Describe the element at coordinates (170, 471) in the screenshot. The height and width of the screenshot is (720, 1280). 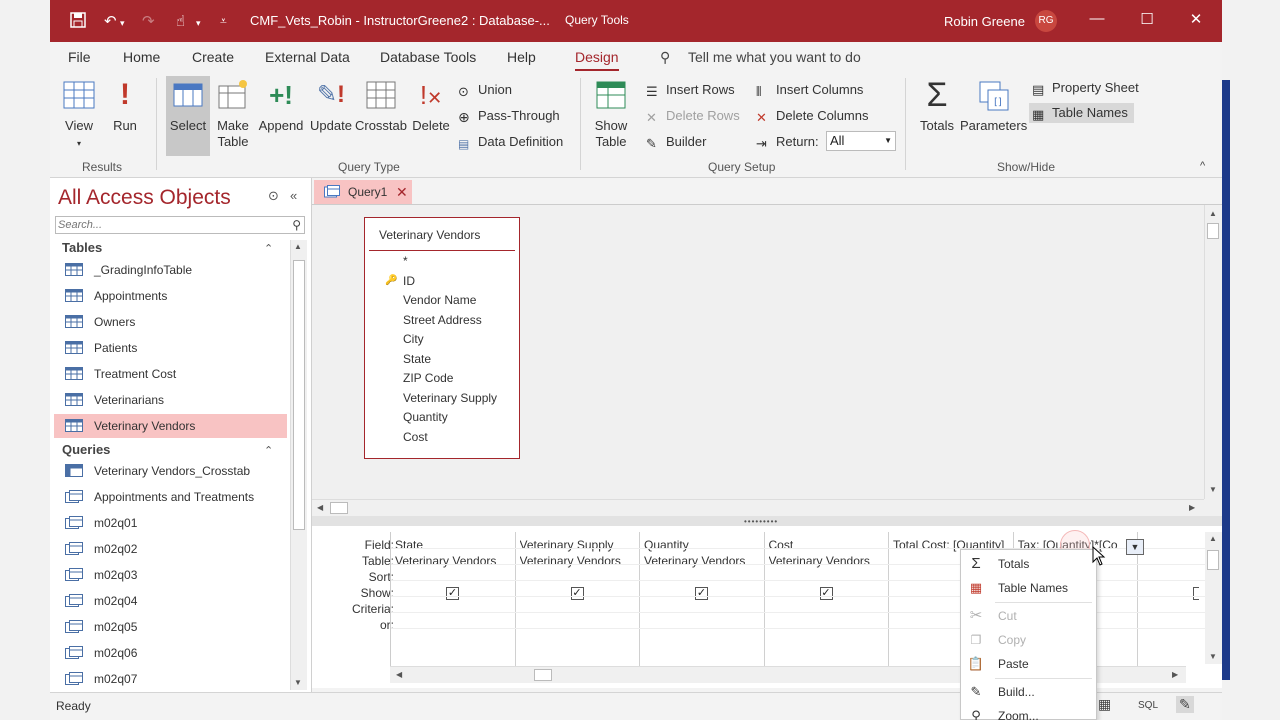
I see `nav-query-item: Veterinary Vendors_Crosstab` at that location.